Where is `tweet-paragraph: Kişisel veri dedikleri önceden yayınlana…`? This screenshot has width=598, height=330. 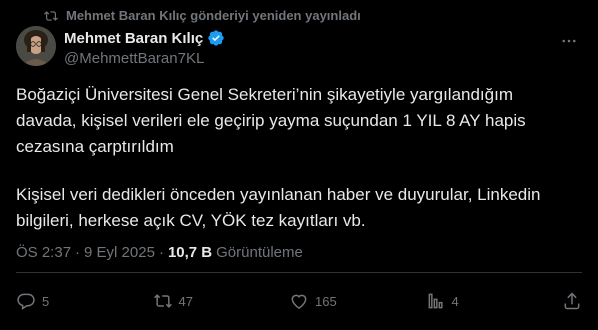 tweet-paragraph: Kişisel veri dedikleri önceden yayınlana… is located at coordinates (278, 207).